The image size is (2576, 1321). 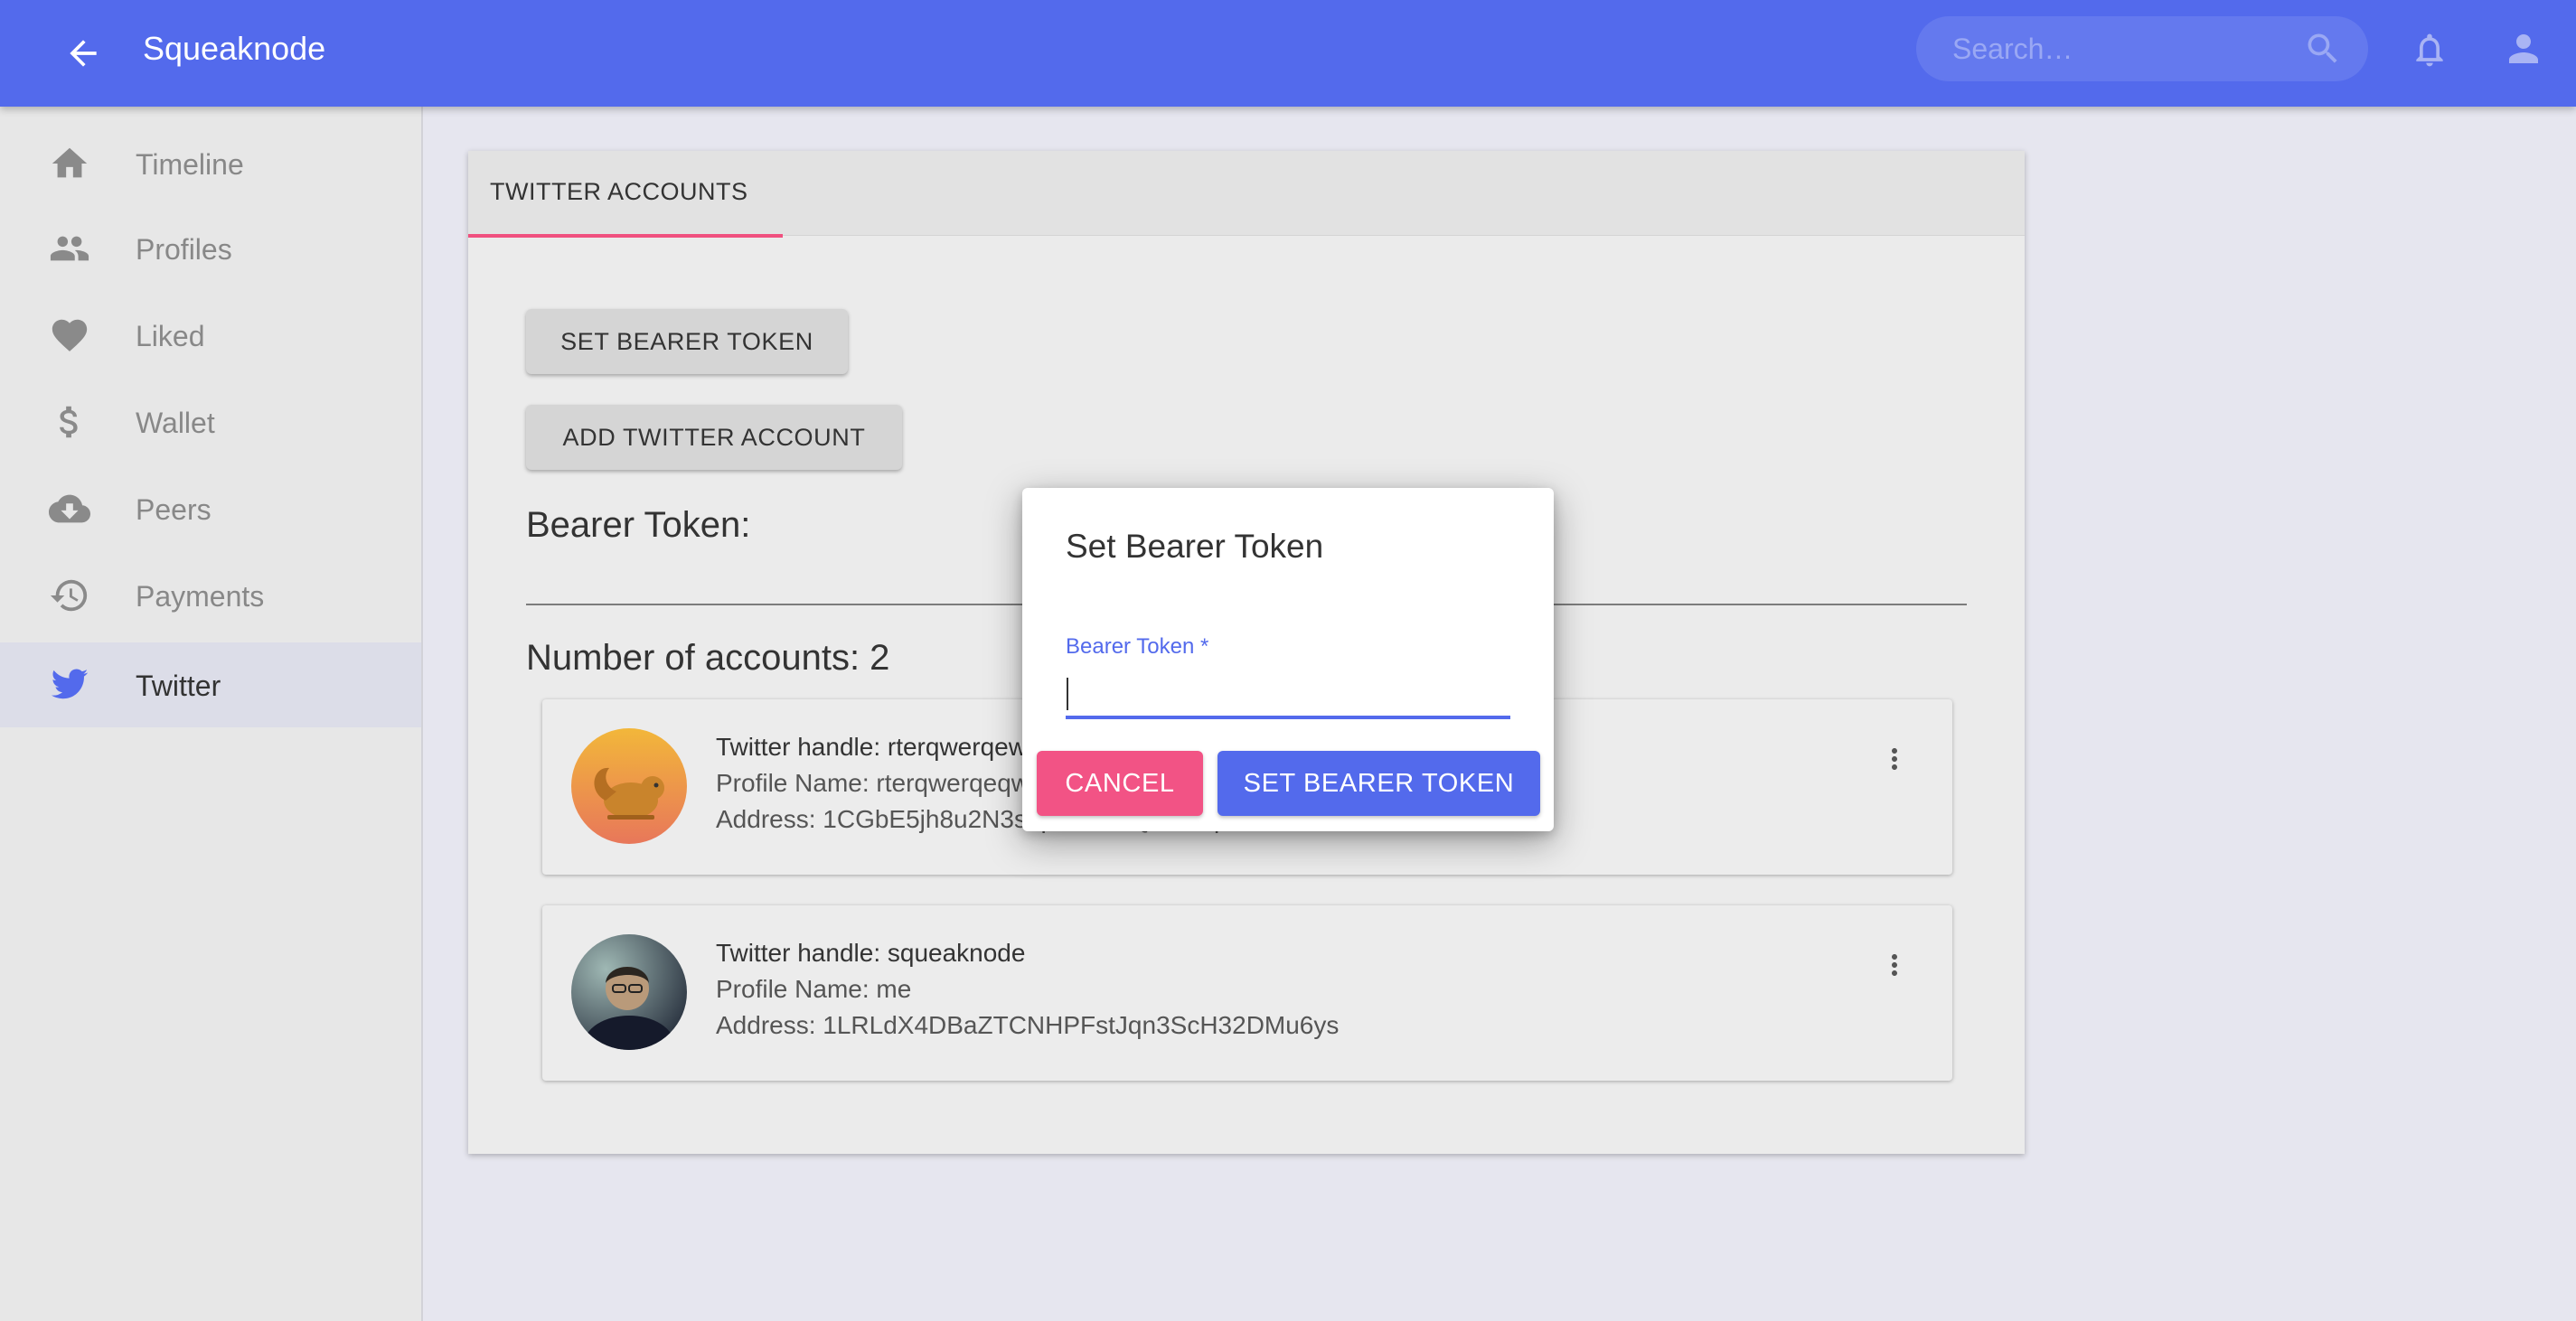 I want to click on sidebar-item-peers: Peers, so click(x=211, y=508).